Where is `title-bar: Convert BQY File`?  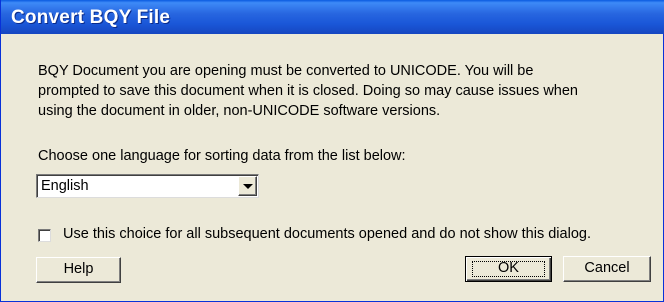 title-bar: Convert BQY File is located at coordinates (332, 17).